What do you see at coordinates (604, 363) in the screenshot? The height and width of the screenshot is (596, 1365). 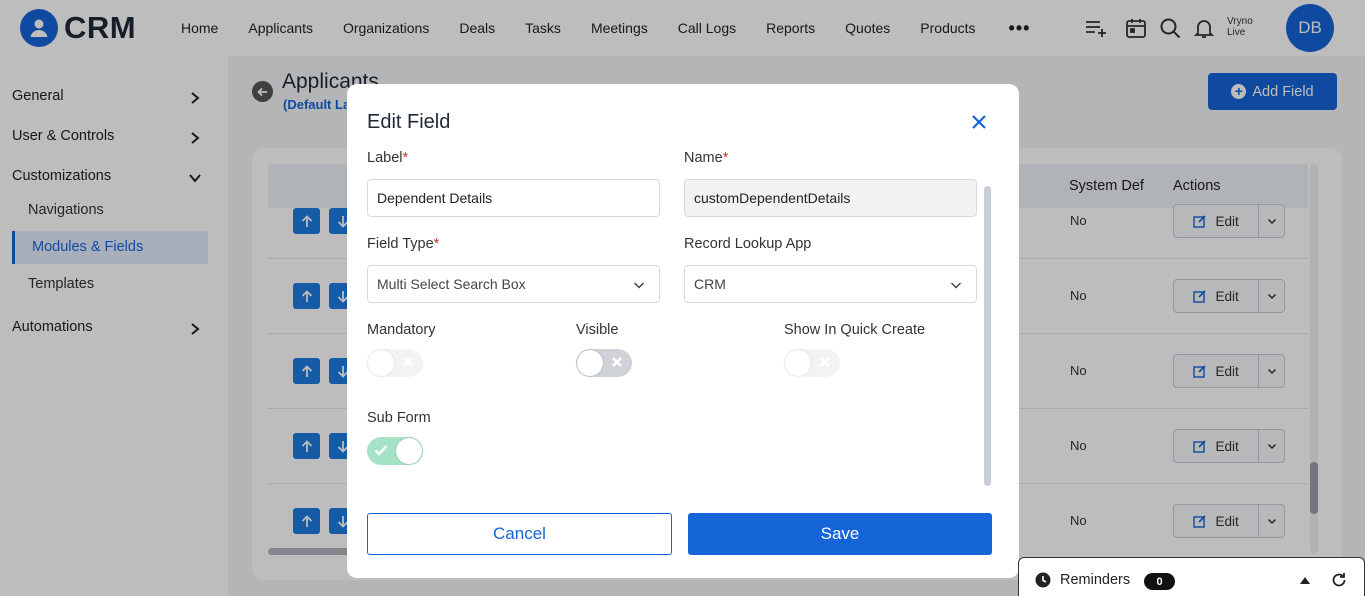 I see `visible-toggle` at bounding box center [604, 363].